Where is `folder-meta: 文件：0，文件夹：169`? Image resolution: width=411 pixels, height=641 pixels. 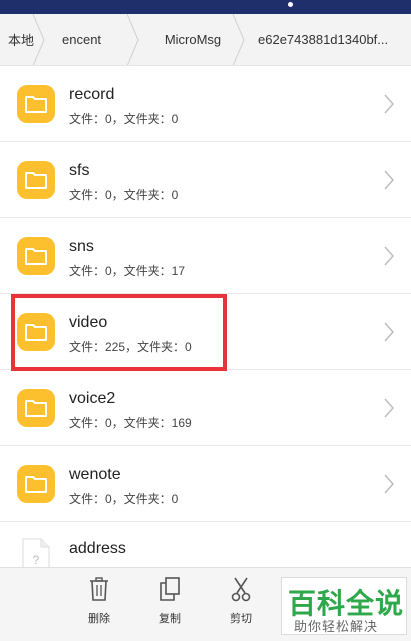
folder-meta: 文件：0，文件夹：169 is located at coordinates (130, 423).